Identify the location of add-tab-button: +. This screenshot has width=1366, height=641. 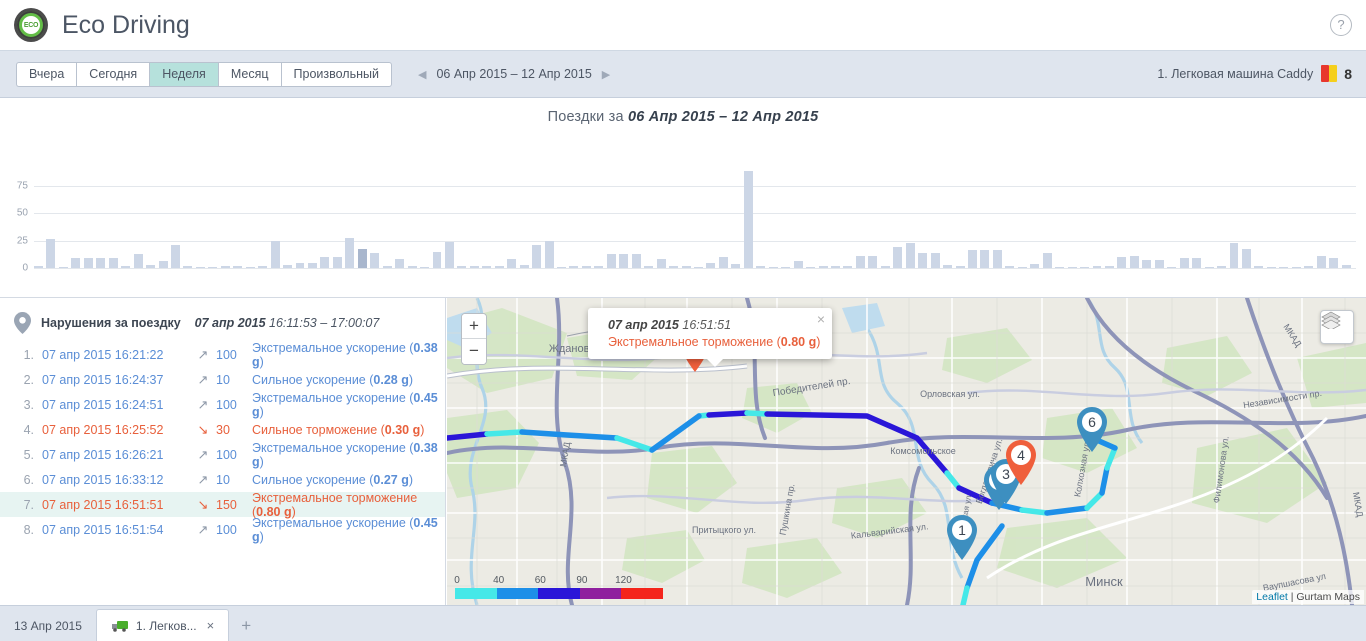
(246, 626).